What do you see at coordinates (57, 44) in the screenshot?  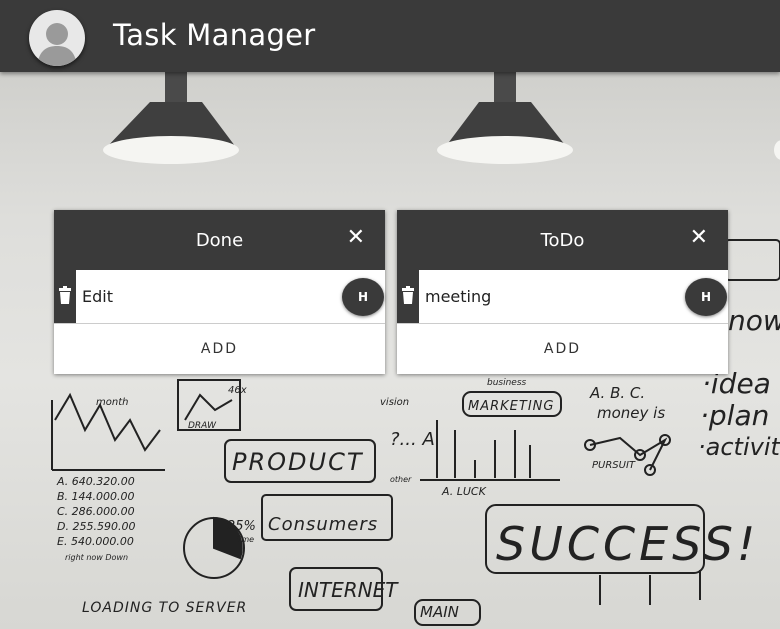 I see `person-silhouette-icon` at bounding box center [57, 44].